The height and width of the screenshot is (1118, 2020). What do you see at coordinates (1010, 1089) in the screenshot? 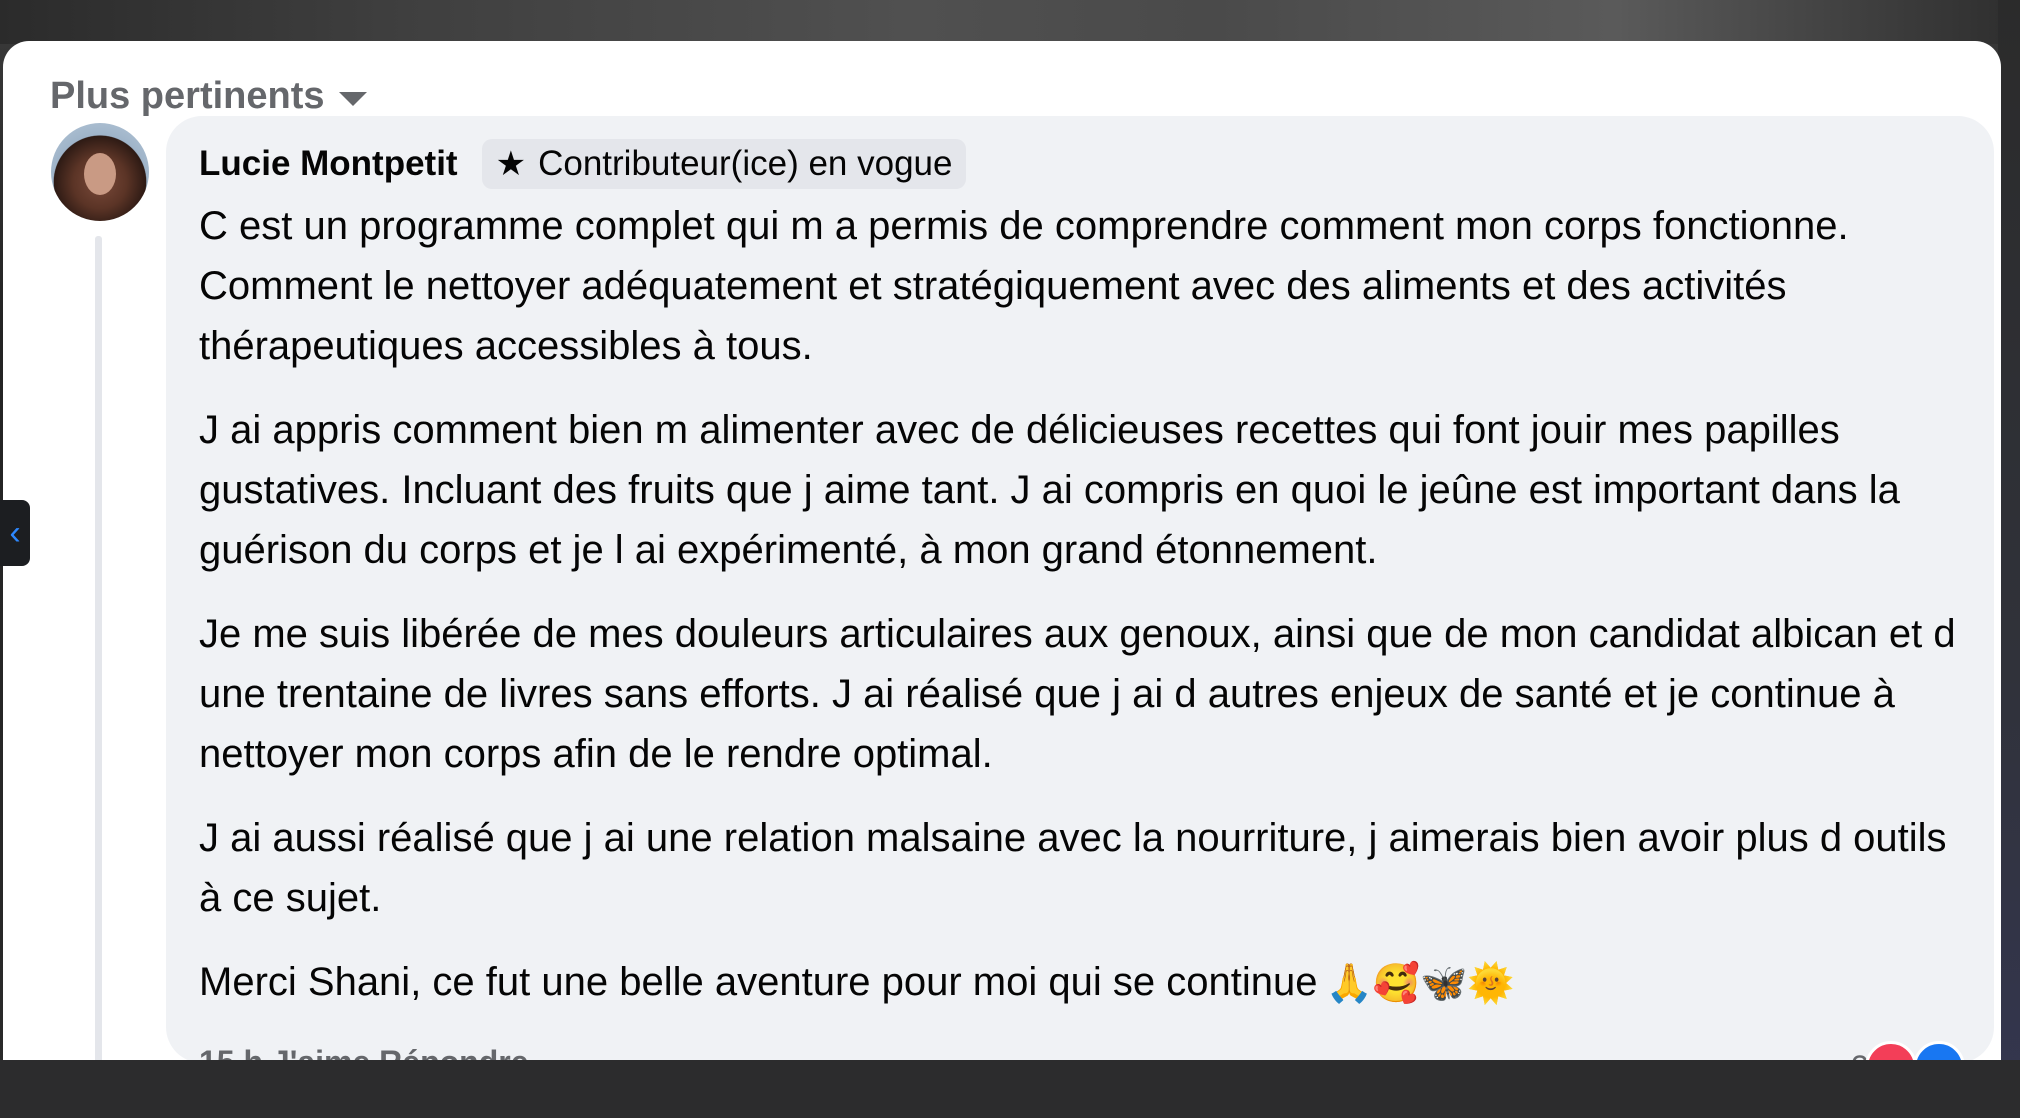
I see `background-bottom-strip` at bounding box center [1010, 1089].